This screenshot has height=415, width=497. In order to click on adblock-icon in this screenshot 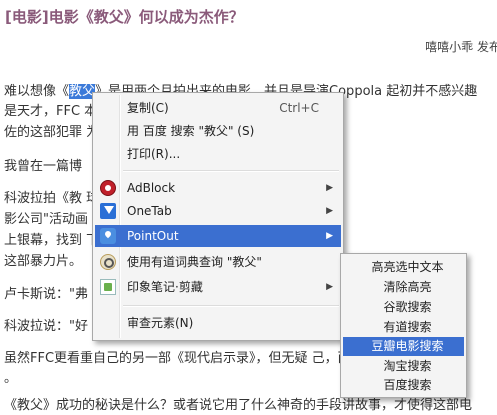, I will do `click(108, 188)`.